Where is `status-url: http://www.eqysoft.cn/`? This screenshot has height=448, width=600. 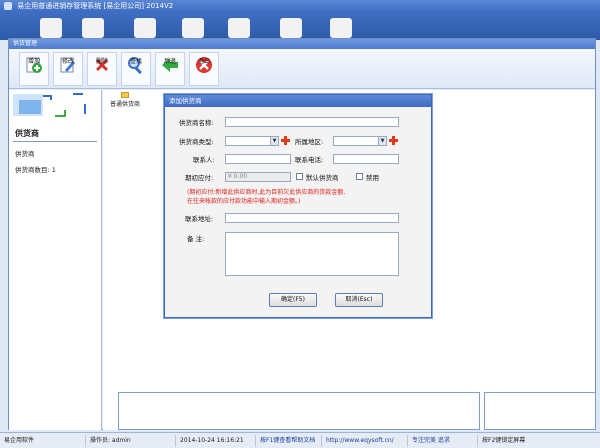 status-url: http://www.eqysoft.cn/ is located at coordinates (365, 440).